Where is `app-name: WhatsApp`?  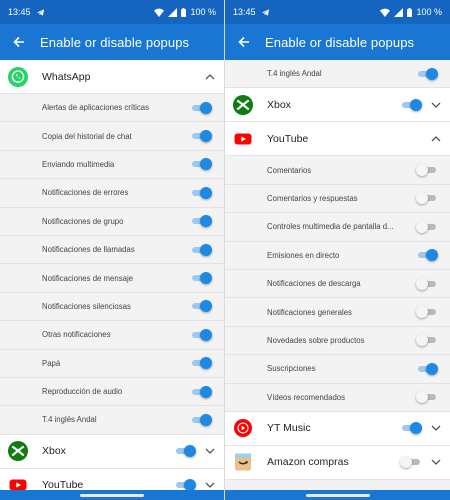 app-name: WhatsApp is located at coordinates (66, 76).